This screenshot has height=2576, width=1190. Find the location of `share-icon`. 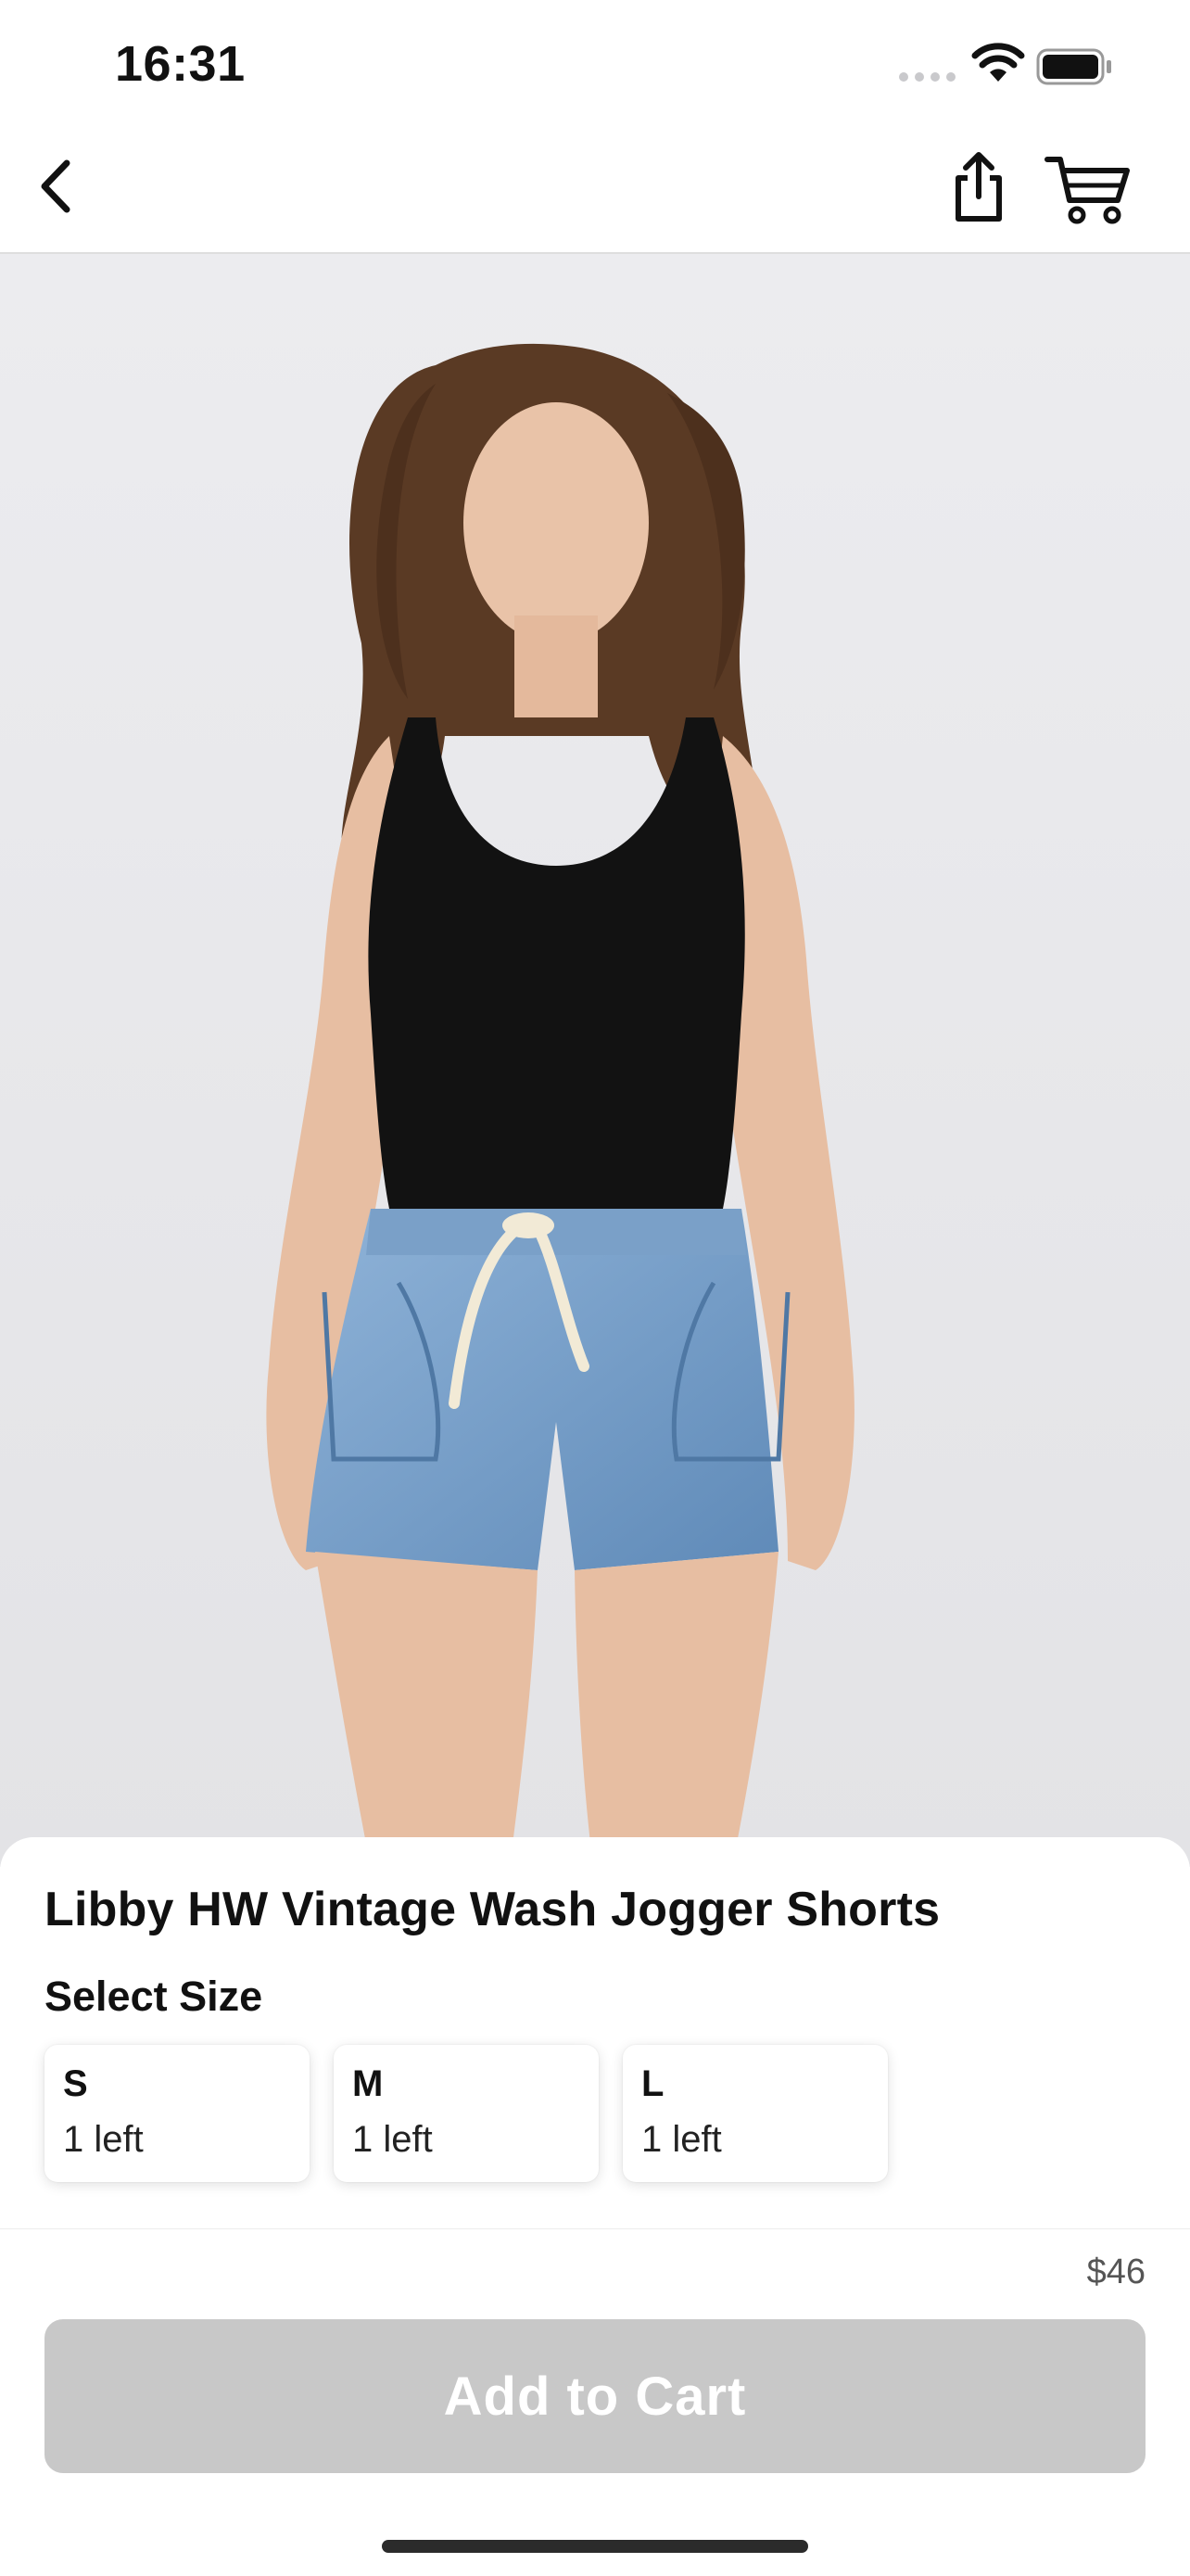

share-icon is located at coordinates (979, 187).